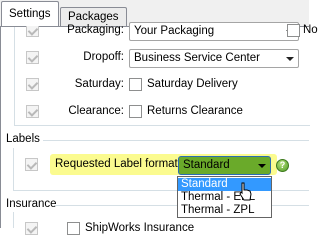  Describe the element at coordinates (32, 57) in the screenshot. I see `dropoff-override-checkbox` at that location.